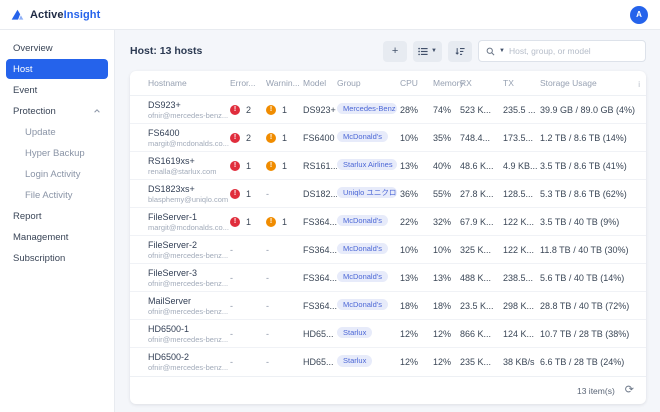  Describe the element at coordinates (639, 14) in the screenshot. I see `user-avatar: A` at that location.